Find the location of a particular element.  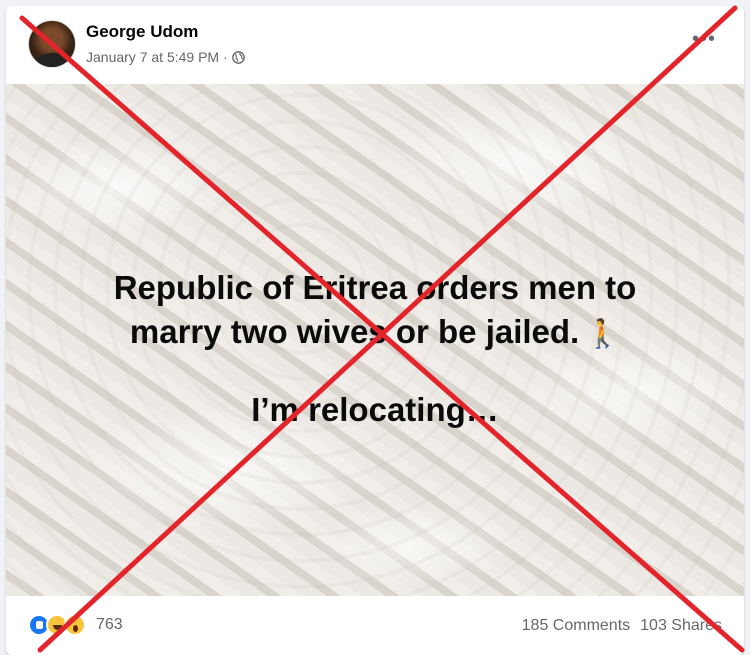

post-header: George Udom January 7 at 5:49 PM · ••• is located at coordinates (375, 45).